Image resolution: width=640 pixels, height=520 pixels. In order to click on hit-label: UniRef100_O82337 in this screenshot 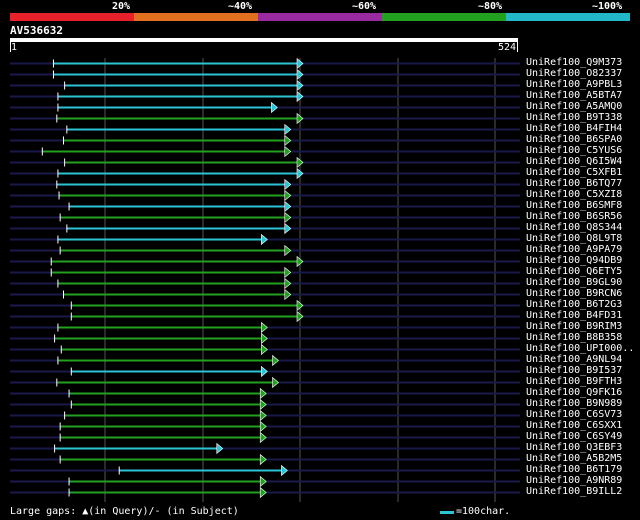, I will do `click(574, 73)`.